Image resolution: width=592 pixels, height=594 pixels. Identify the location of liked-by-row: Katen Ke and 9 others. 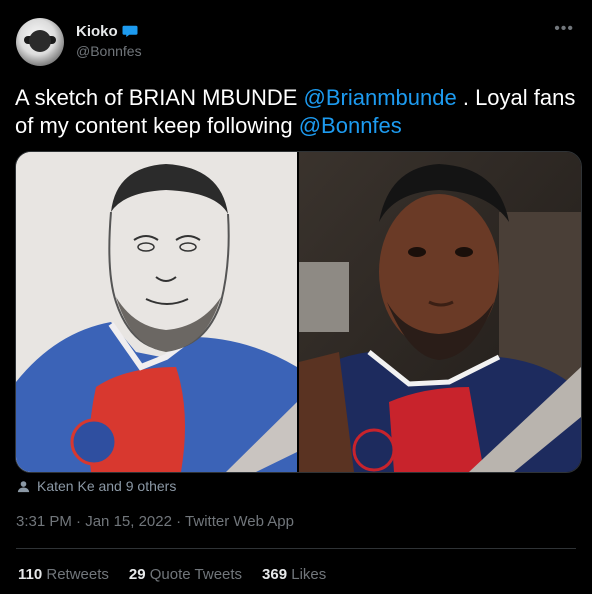
(96, 486).